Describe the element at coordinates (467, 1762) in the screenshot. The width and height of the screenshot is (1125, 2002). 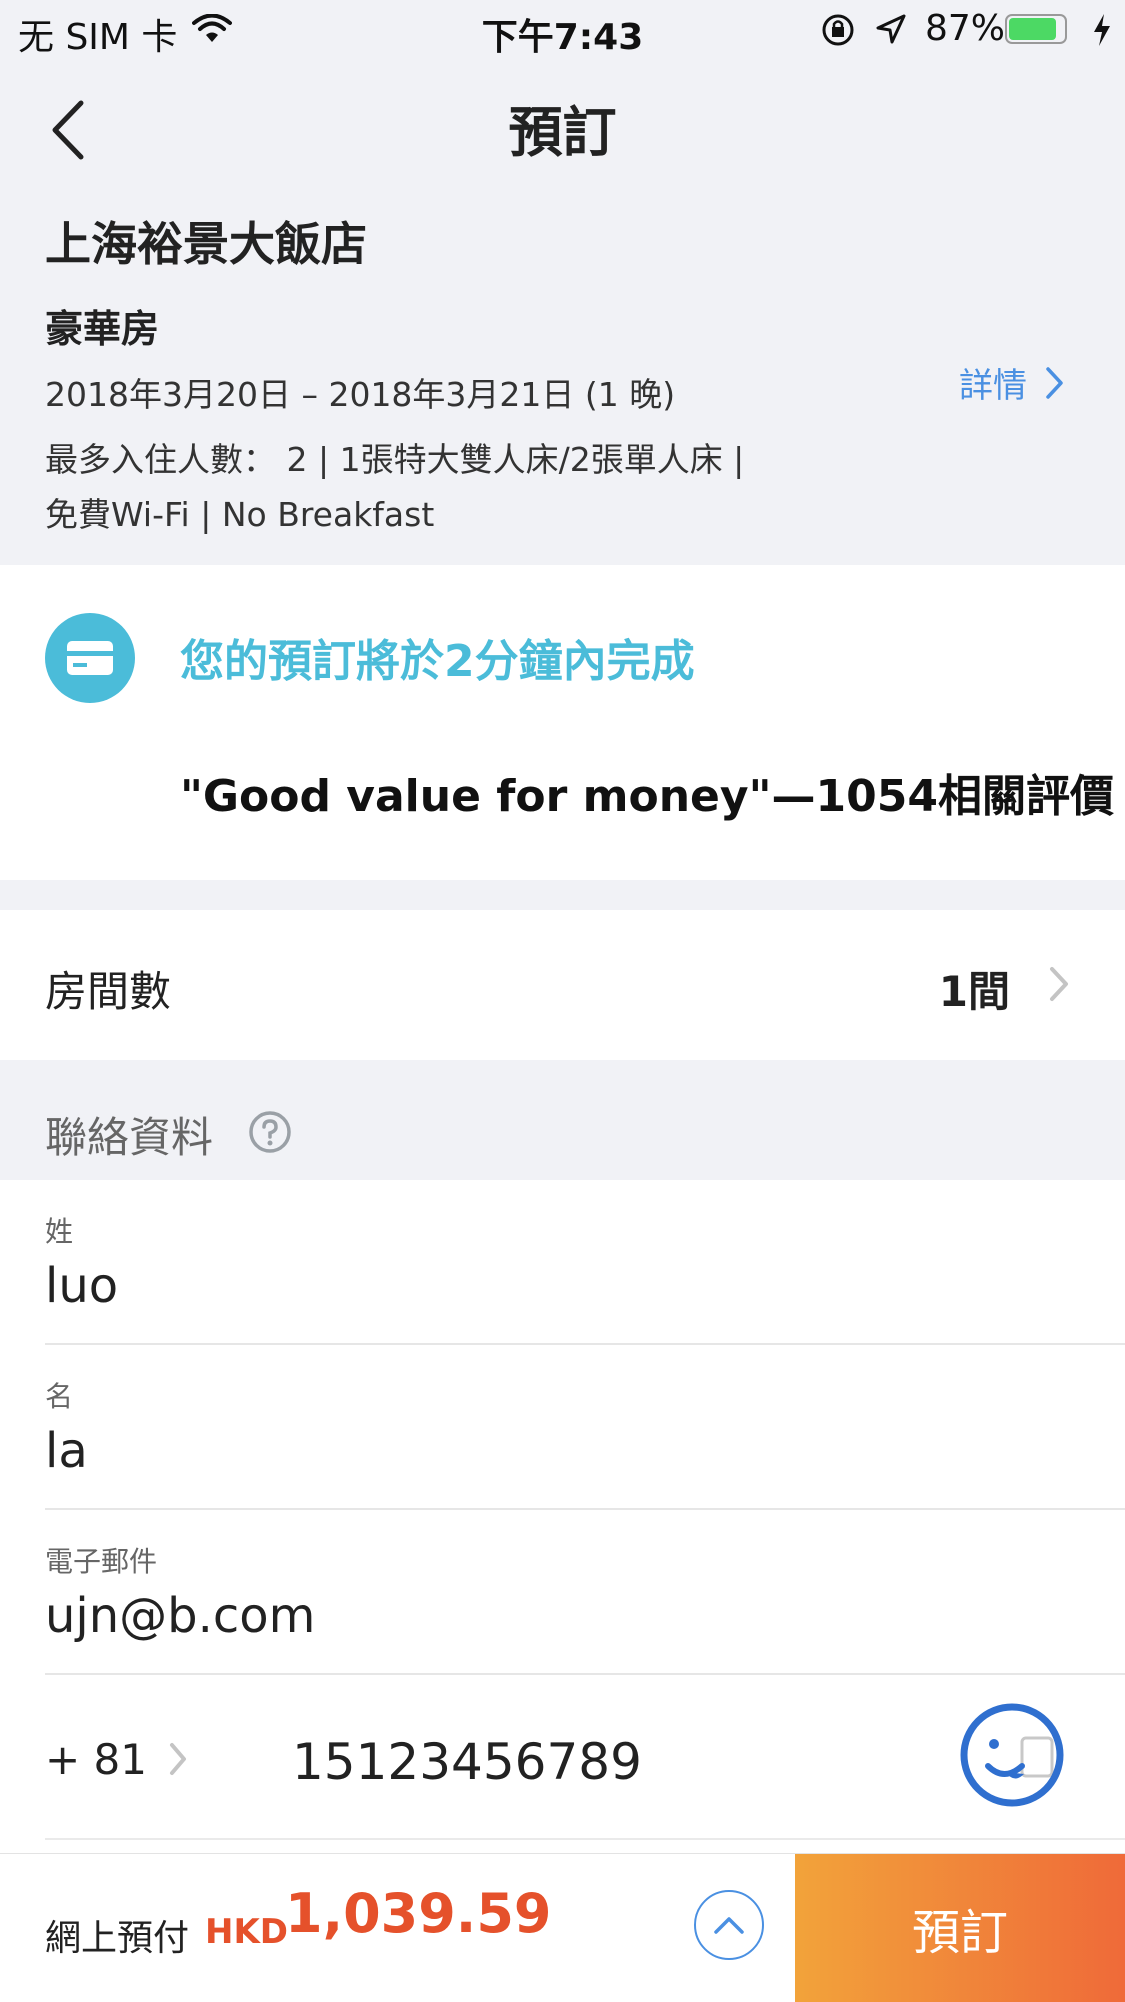
I see `phone-number-input: 15123456789` at that location.